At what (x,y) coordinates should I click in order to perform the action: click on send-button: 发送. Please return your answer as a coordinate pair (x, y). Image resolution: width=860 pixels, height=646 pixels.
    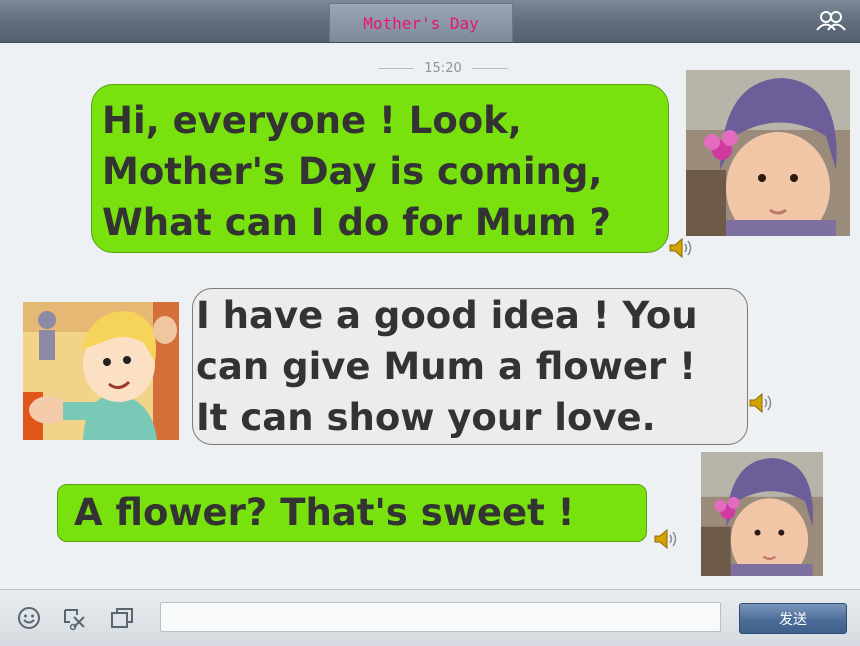
    Looking at the image, I should click on (793, 618).